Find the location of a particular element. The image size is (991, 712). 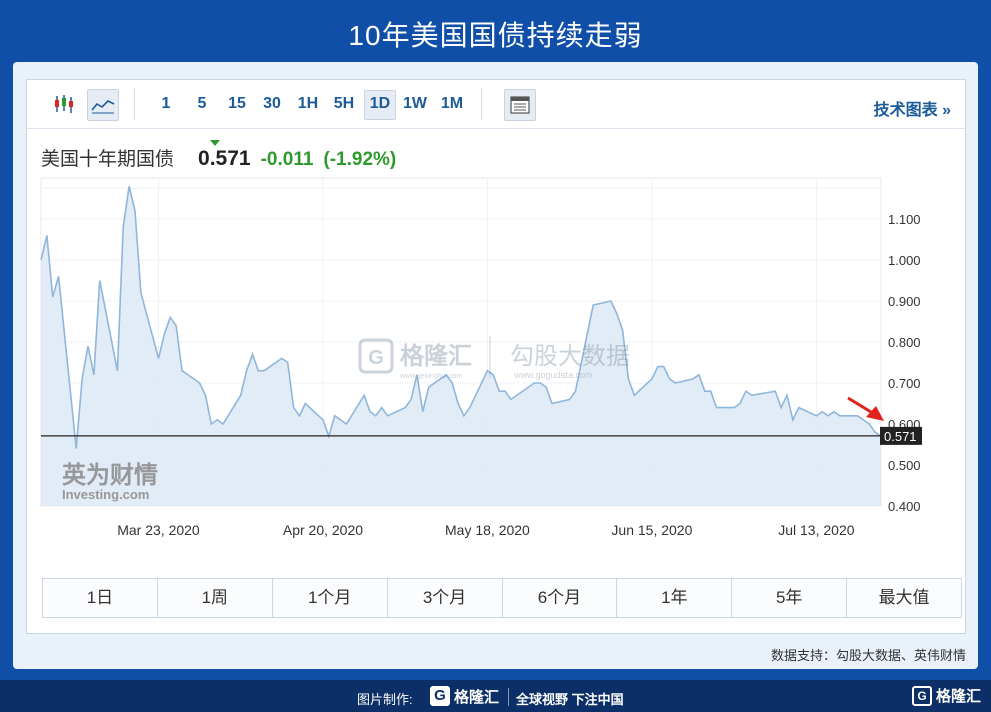

footer-bar: 图片制作: G 格隆汇 全球视野 下注中国 G 格隆汇 is located at coordinates (495, 696).